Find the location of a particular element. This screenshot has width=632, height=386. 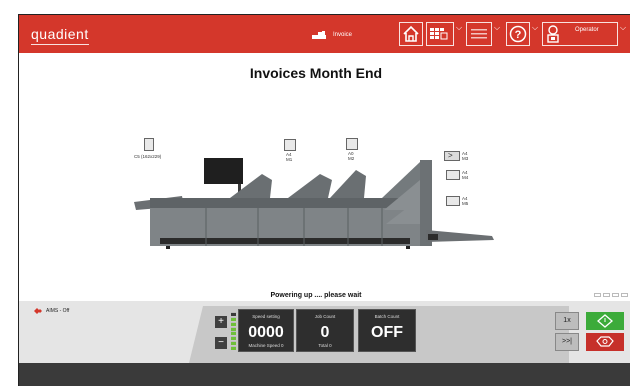

feeder-m3-icon: > is located at coordinates (452, 156).